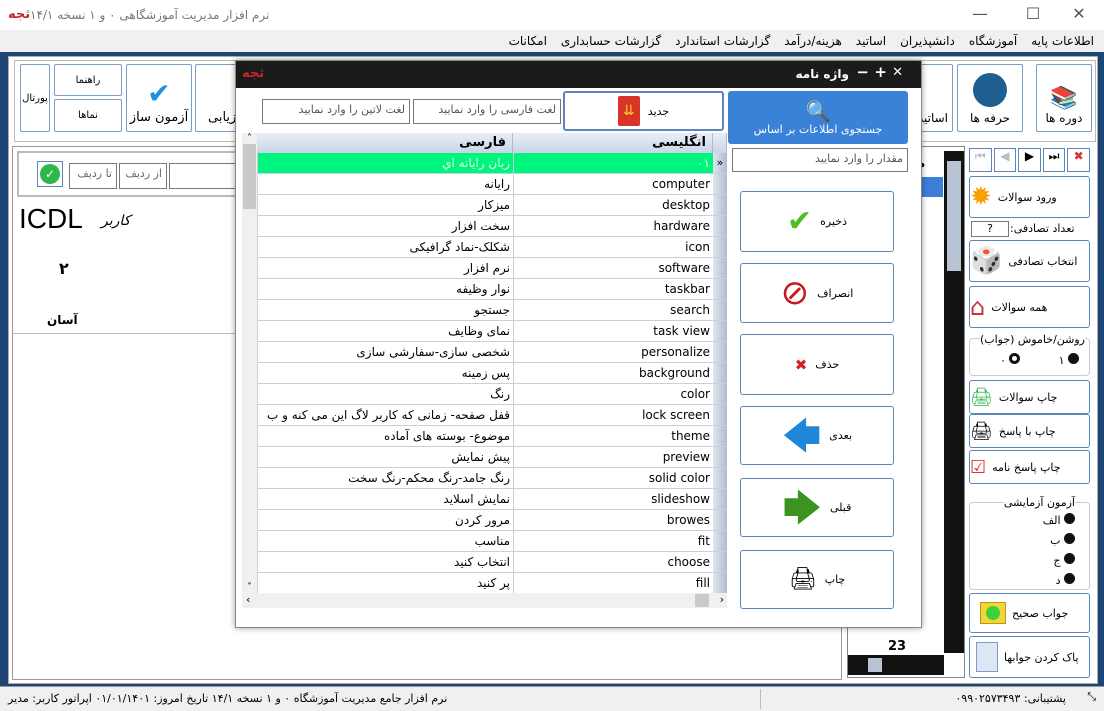  Describe the element at coordinates (88, 115) in the screenshot. I see `views-button: نماها` at that location.